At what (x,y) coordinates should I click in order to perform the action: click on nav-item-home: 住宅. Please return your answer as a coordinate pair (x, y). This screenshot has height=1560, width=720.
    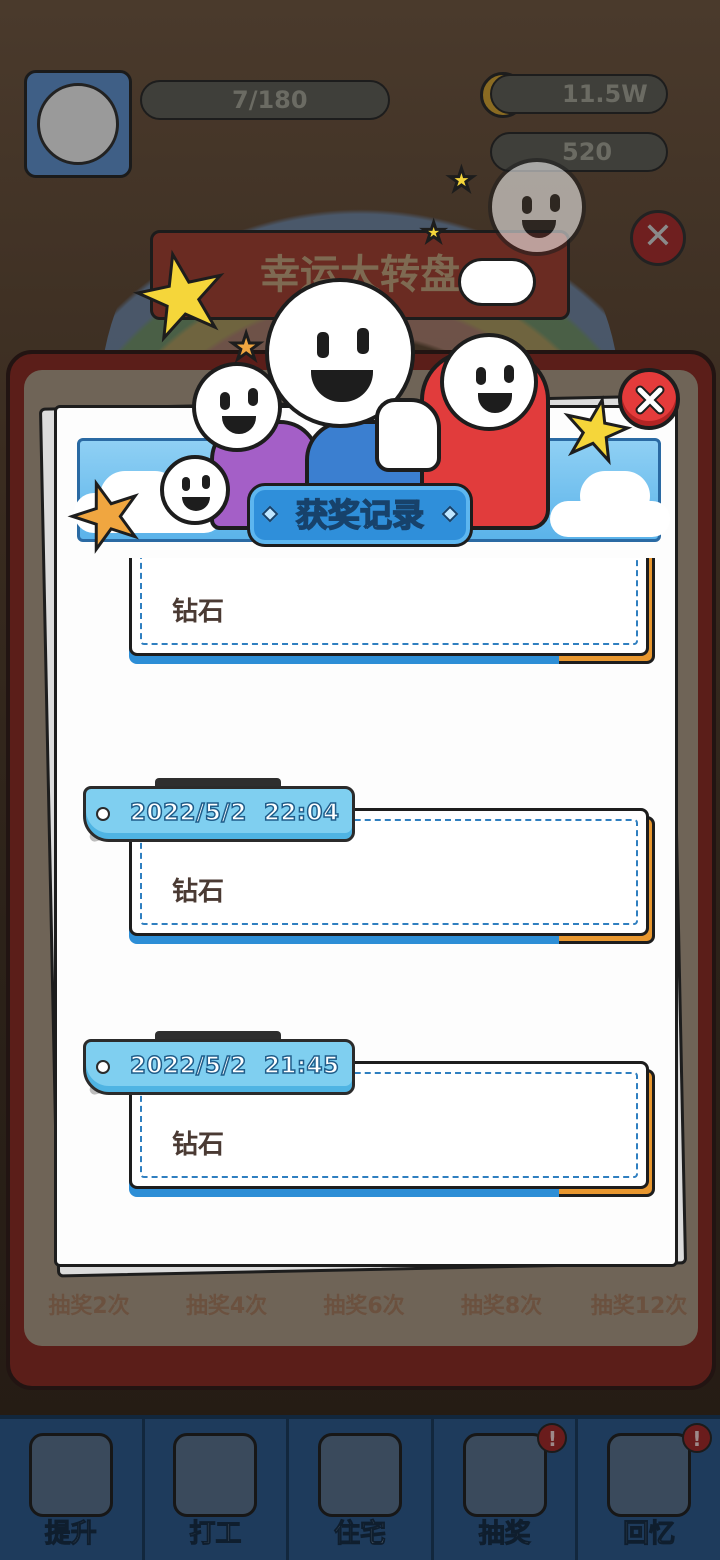
    Looking at the image, I should click on (361, 1489).